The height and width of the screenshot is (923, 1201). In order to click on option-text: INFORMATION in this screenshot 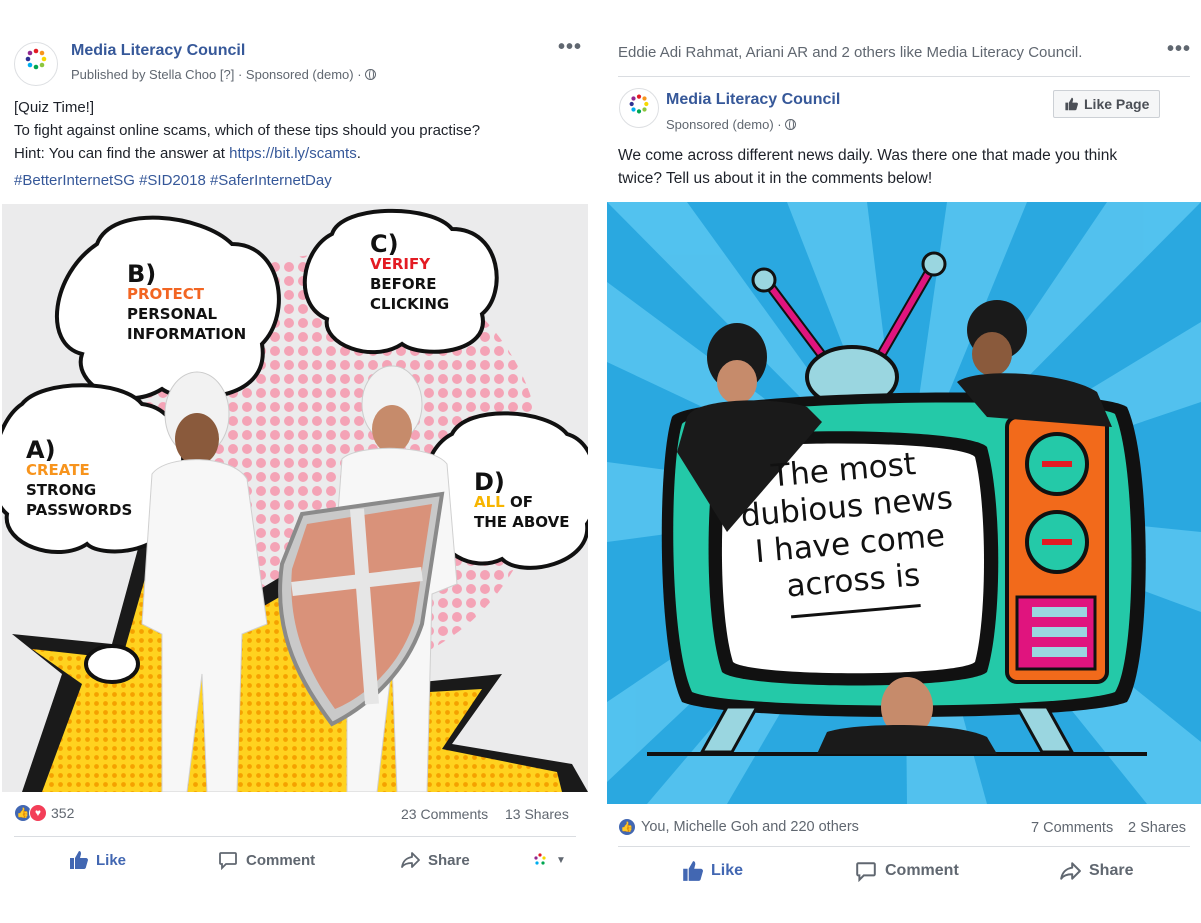, I will do `click(187, 334)`.